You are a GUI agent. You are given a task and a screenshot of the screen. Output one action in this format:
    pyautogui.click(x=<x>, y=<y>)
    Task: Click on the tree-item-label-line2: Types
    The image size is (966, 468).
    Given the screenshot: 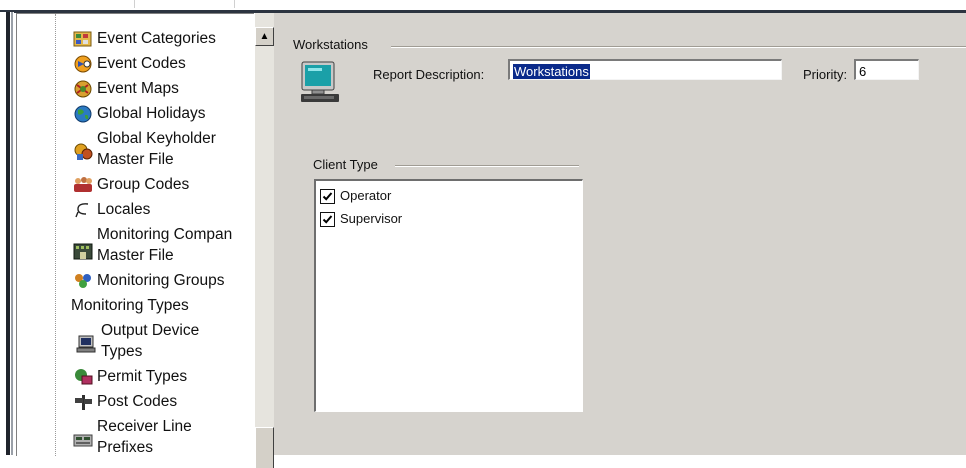 What is the action you would take?
    pyautogui.click(x=122, y=351)
    